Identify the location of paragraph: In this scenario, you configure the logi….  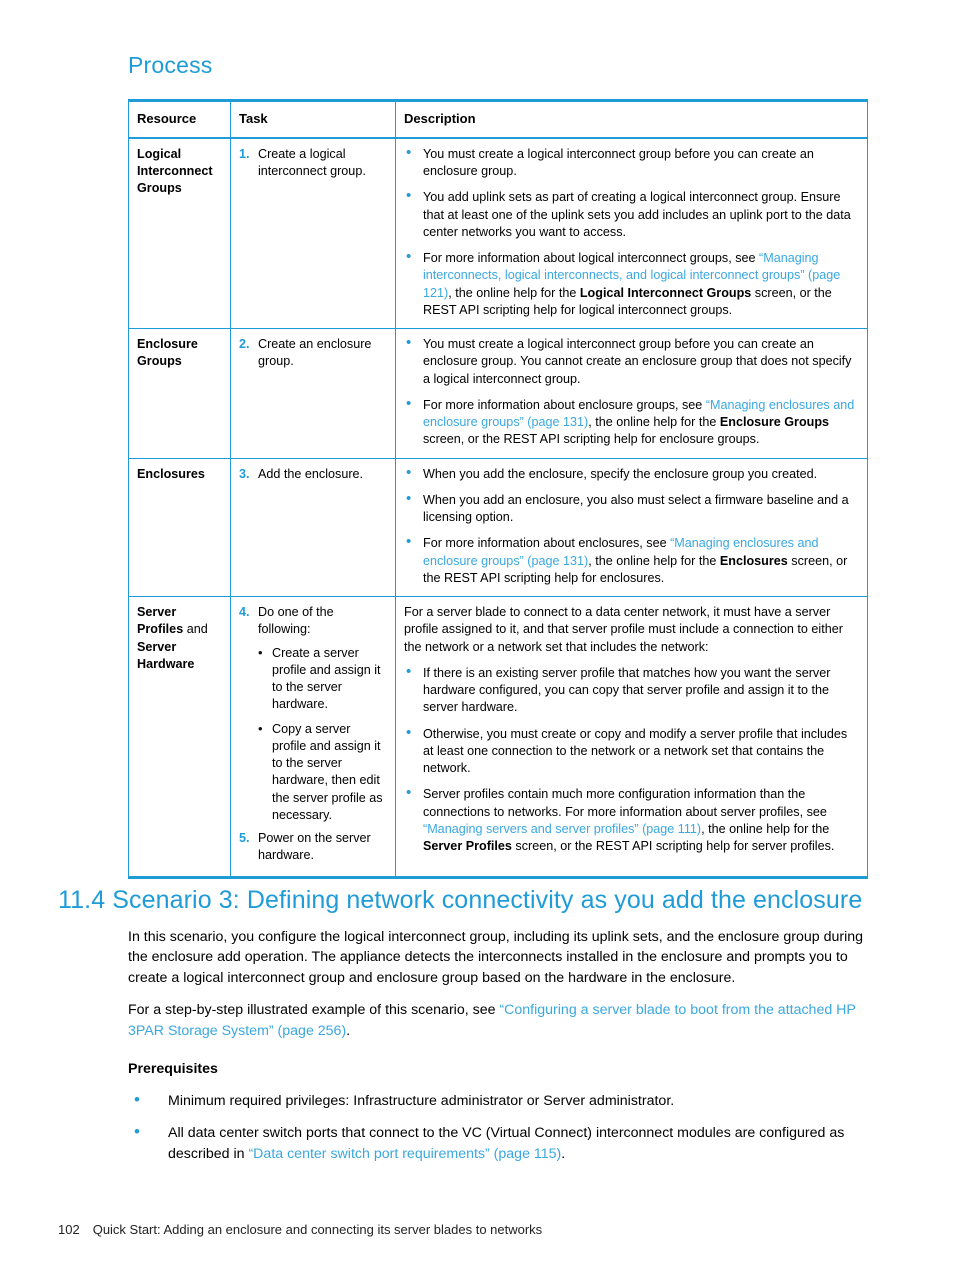
(496, 957).